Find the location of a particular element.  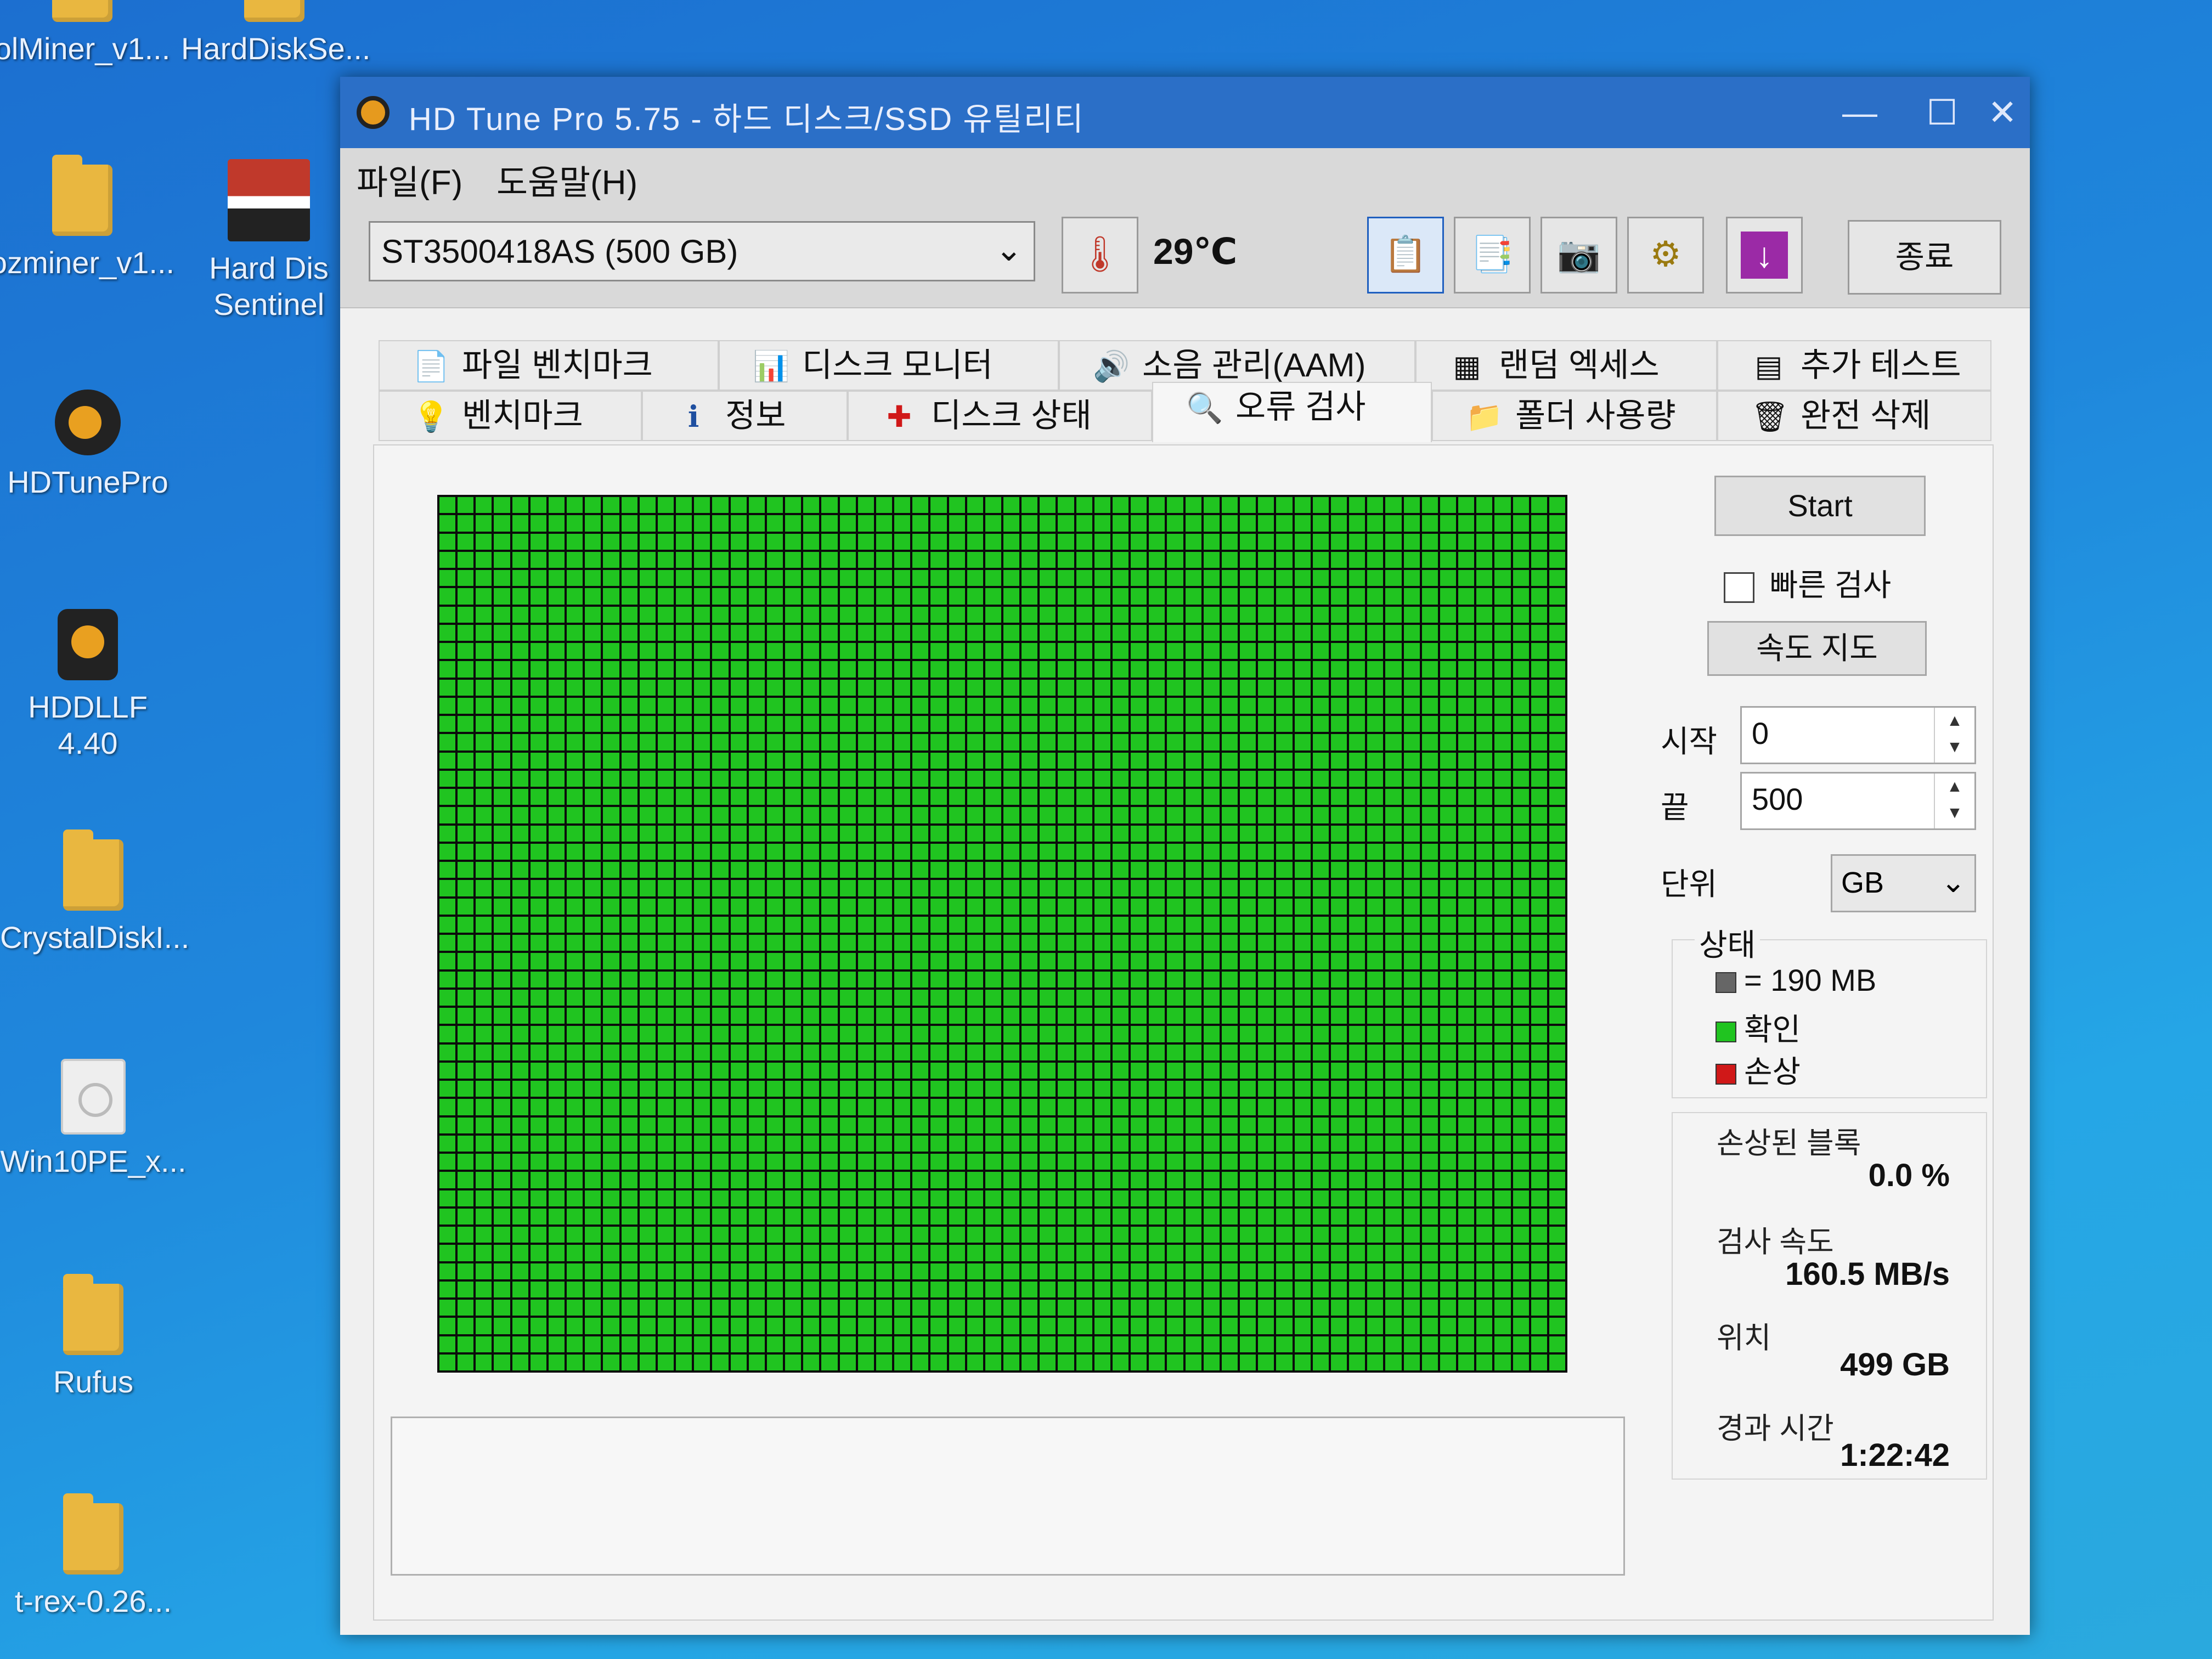

desktop-icon-hard-disk-sentinel: Hard Dis Sentinel is located at coordinates (269, 241).